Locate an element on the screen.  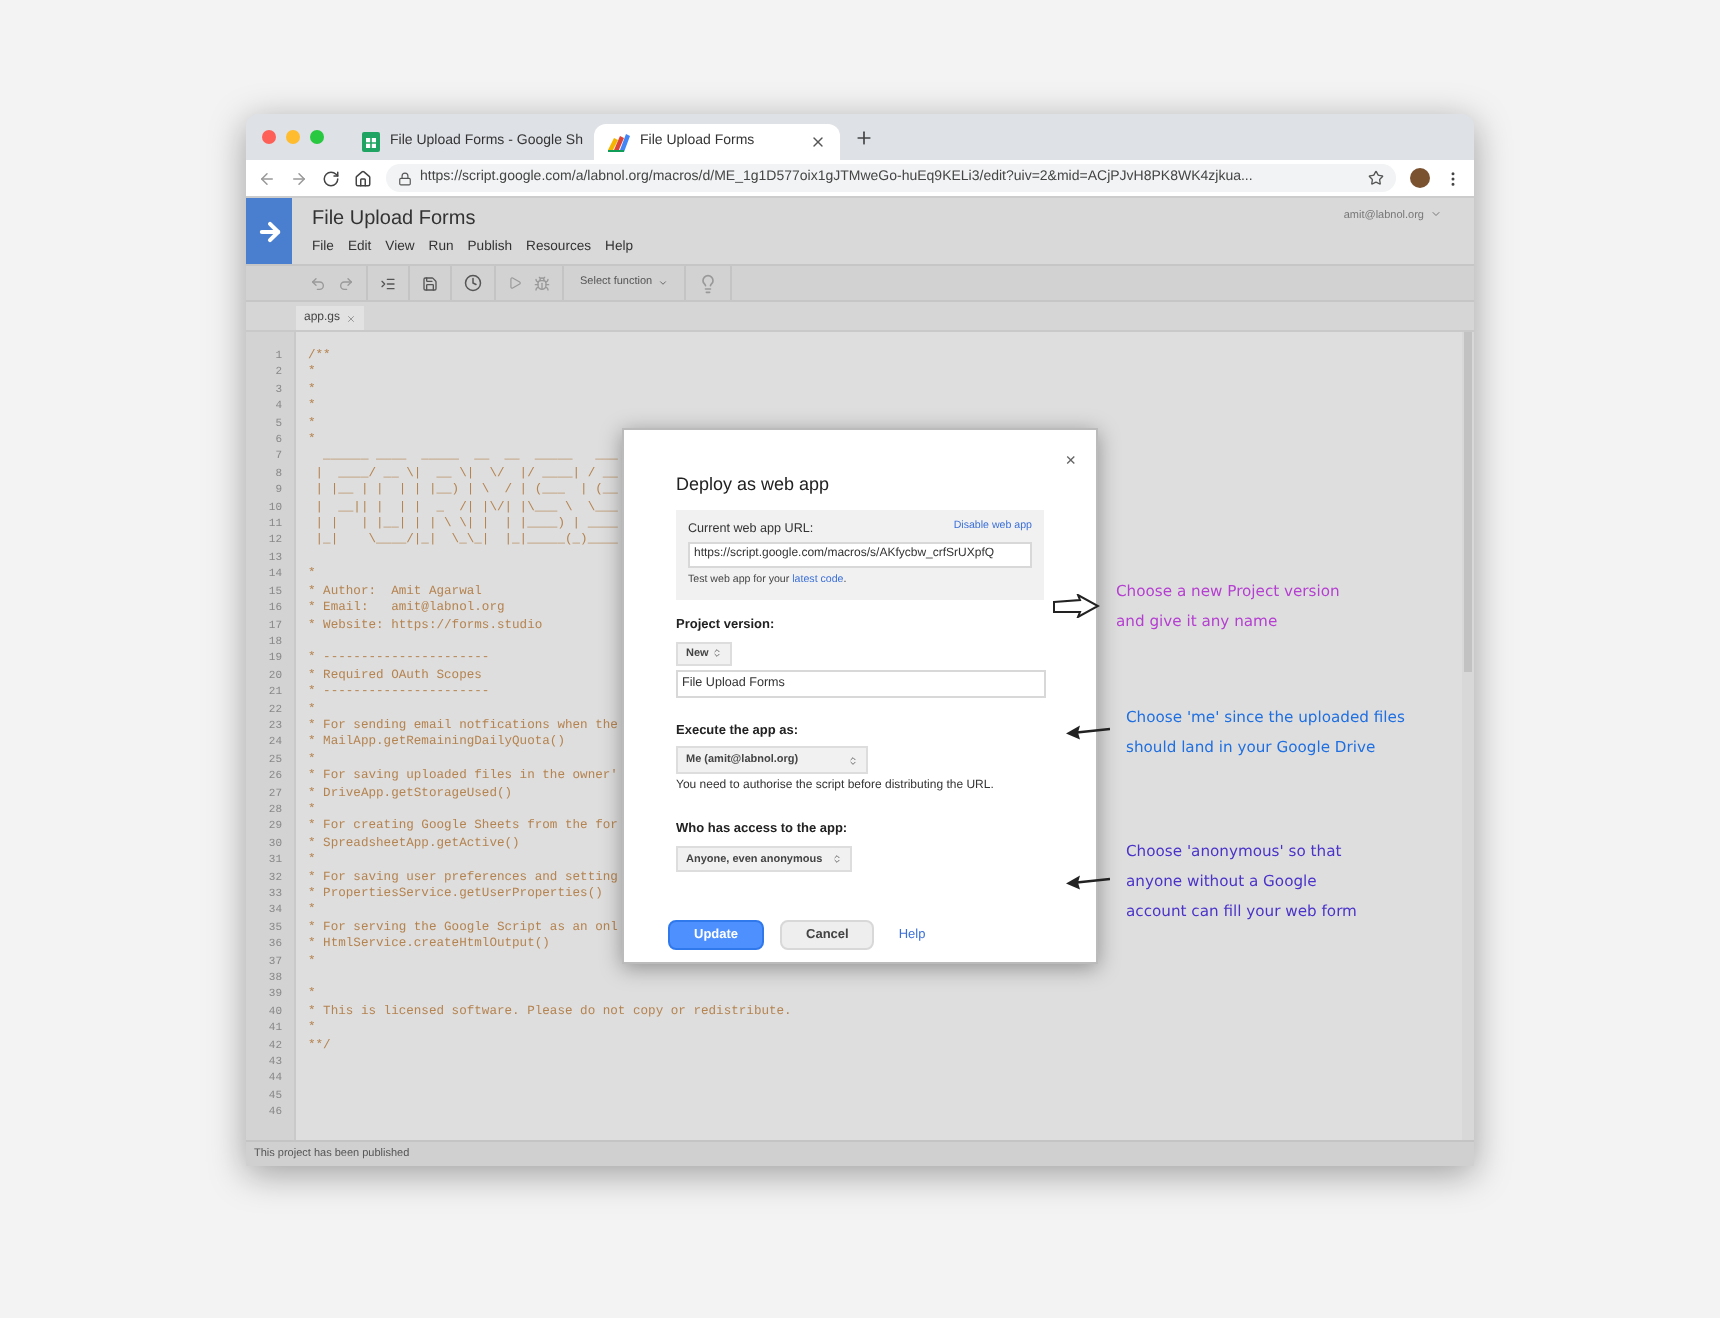
reload-icon is located at coordinates (331, 178).